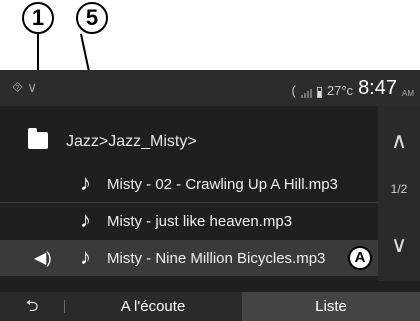  Describe the element at coordinates (399, 189) in the screenshot. I see `page-indicator: 1/2` at that location.